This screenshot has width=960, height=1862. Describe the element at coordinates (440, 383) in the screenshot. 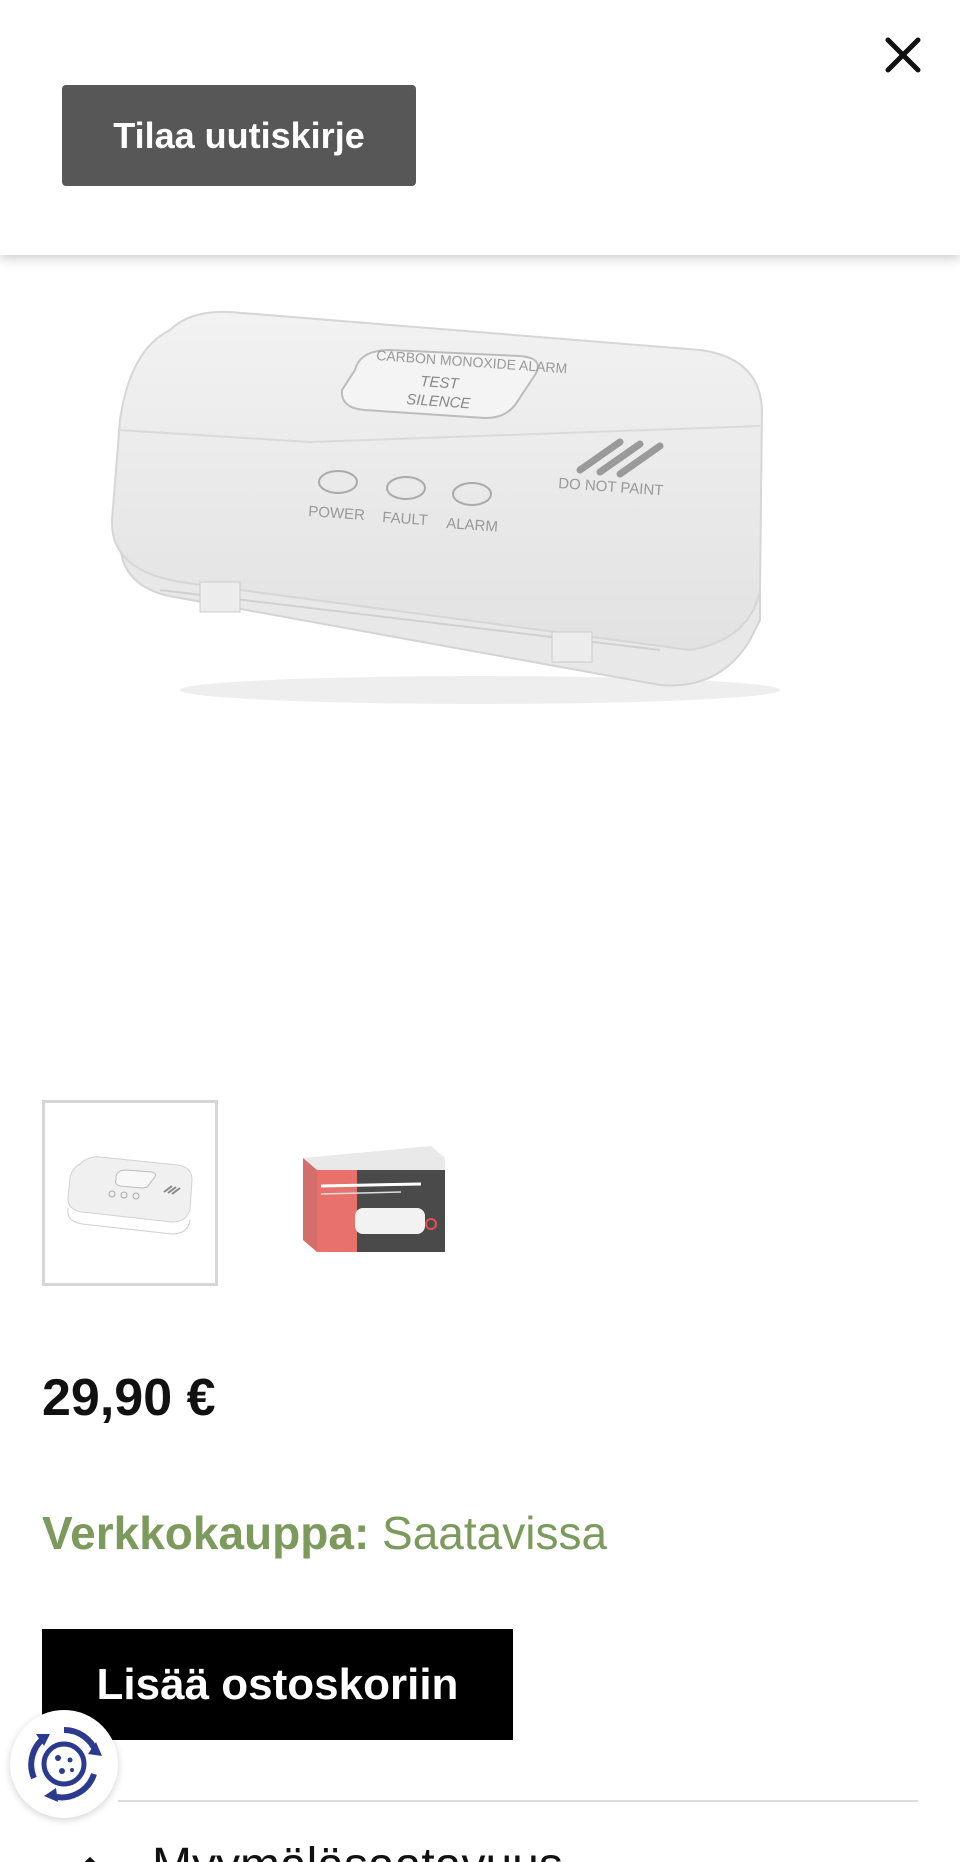

I see `device-test-text: TEST` at that location.